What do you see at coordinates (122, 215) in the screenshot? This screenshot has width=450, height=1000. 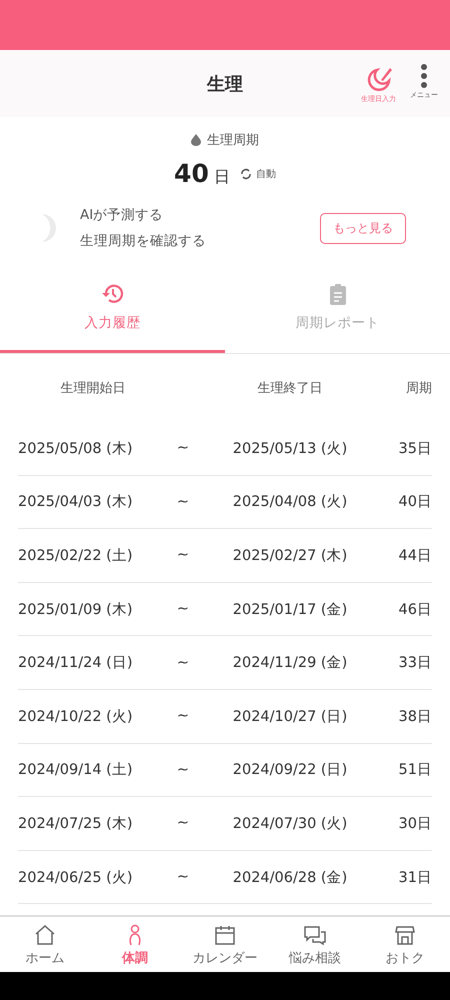 I see `banner-text: AIが予測する` at bounding box center [122, 215].